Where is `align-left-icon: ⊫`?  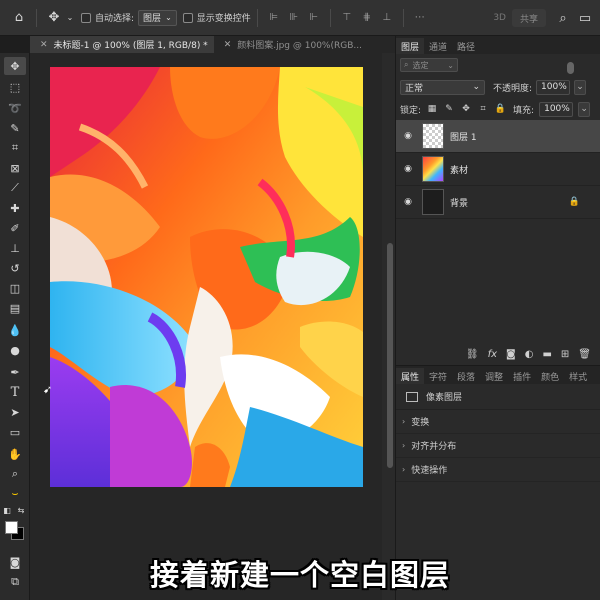 align-left-icon: ⊫ is located at coordinates (274, 18).